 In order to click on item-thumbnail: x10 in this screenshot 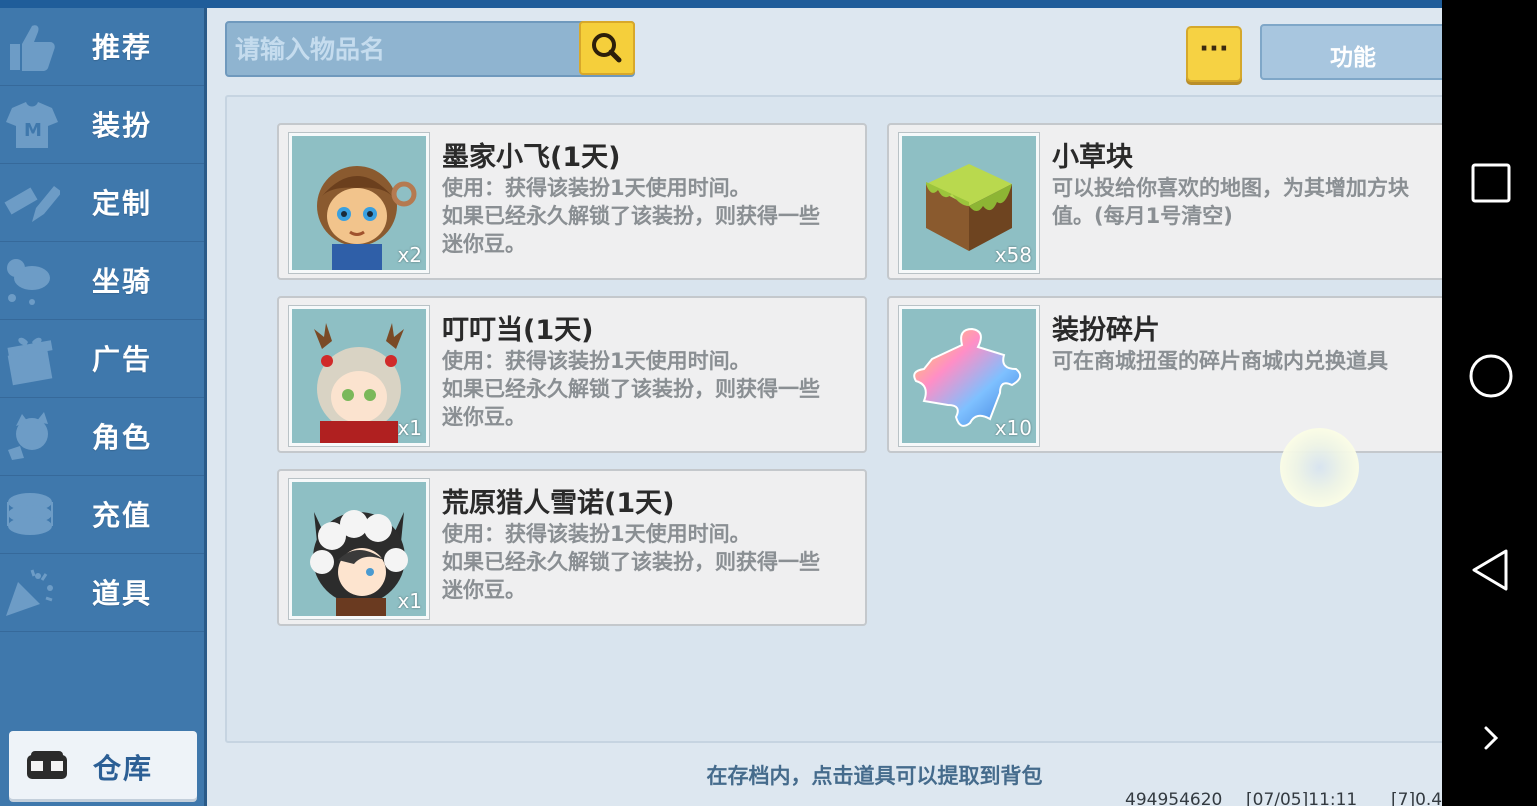, I will do `click(969, 376)`.